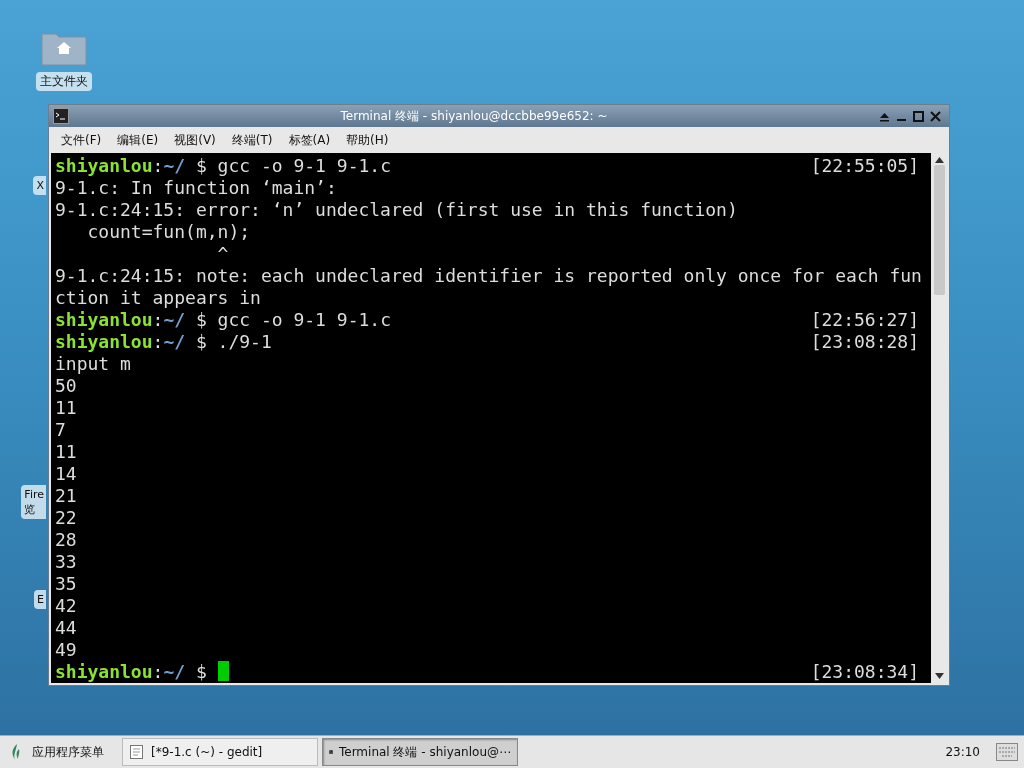 The height and width of the screenshot is (768, 1024). Describe the element at coordinates (939, 230) in the screenshot. I see `scroll-thumb` at that location.